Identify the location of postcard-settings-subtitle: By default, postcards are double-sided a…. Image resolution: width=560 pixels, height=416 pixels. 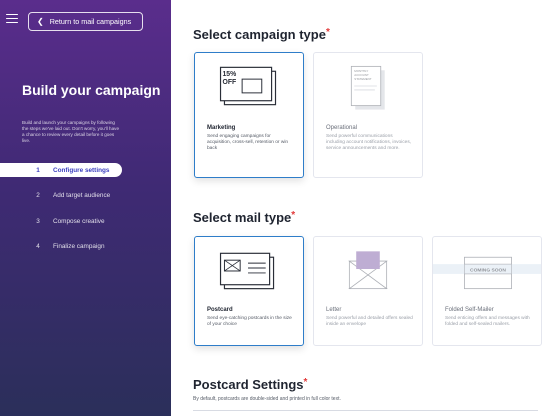
(267, 399).